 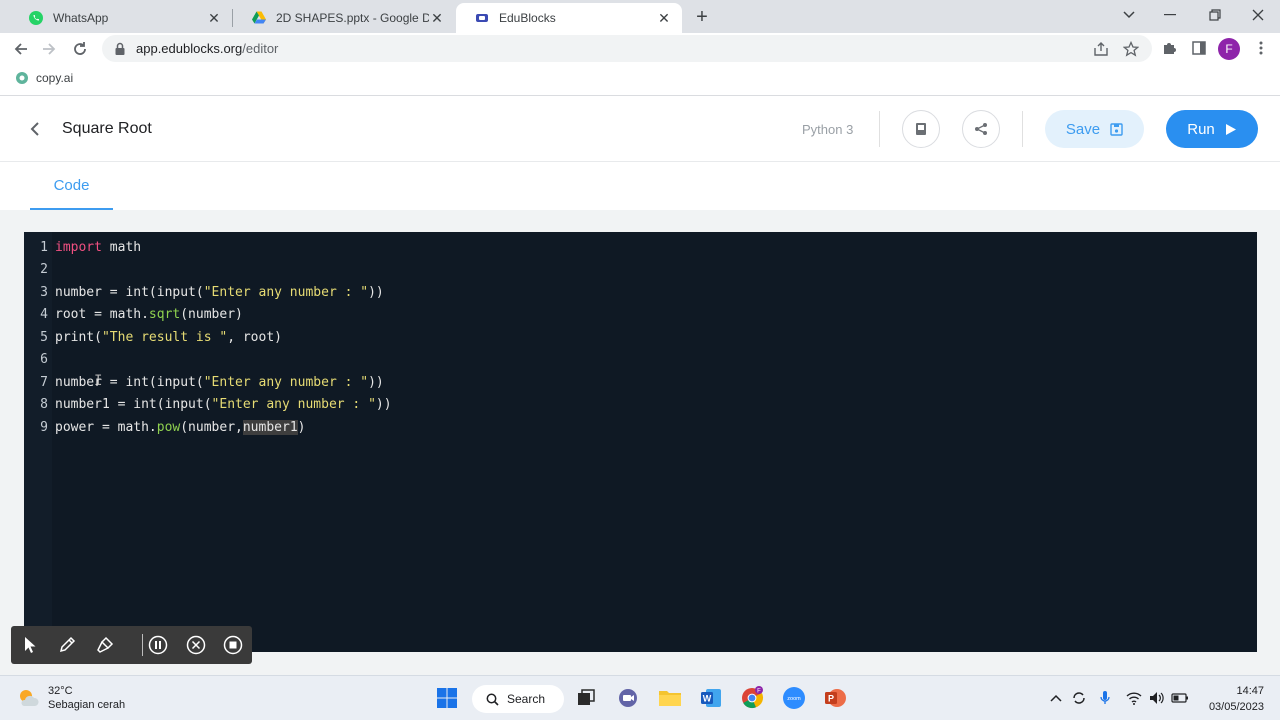 What do you see at coordinates (981, 129) in the screenshot?
I see `share-button` at bounding box center [981, 129].